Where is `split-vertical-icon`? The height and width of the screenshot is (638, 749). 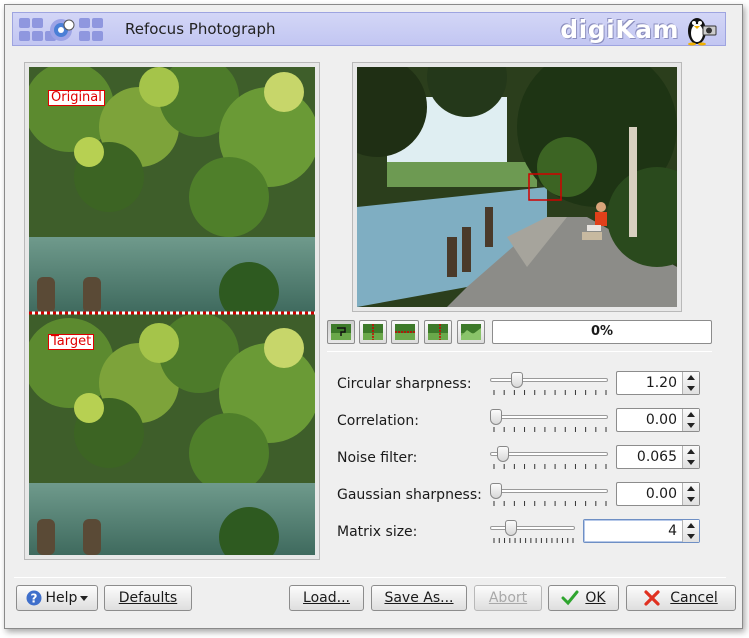
split-vertical-icon is located at coordinates (373, 332).